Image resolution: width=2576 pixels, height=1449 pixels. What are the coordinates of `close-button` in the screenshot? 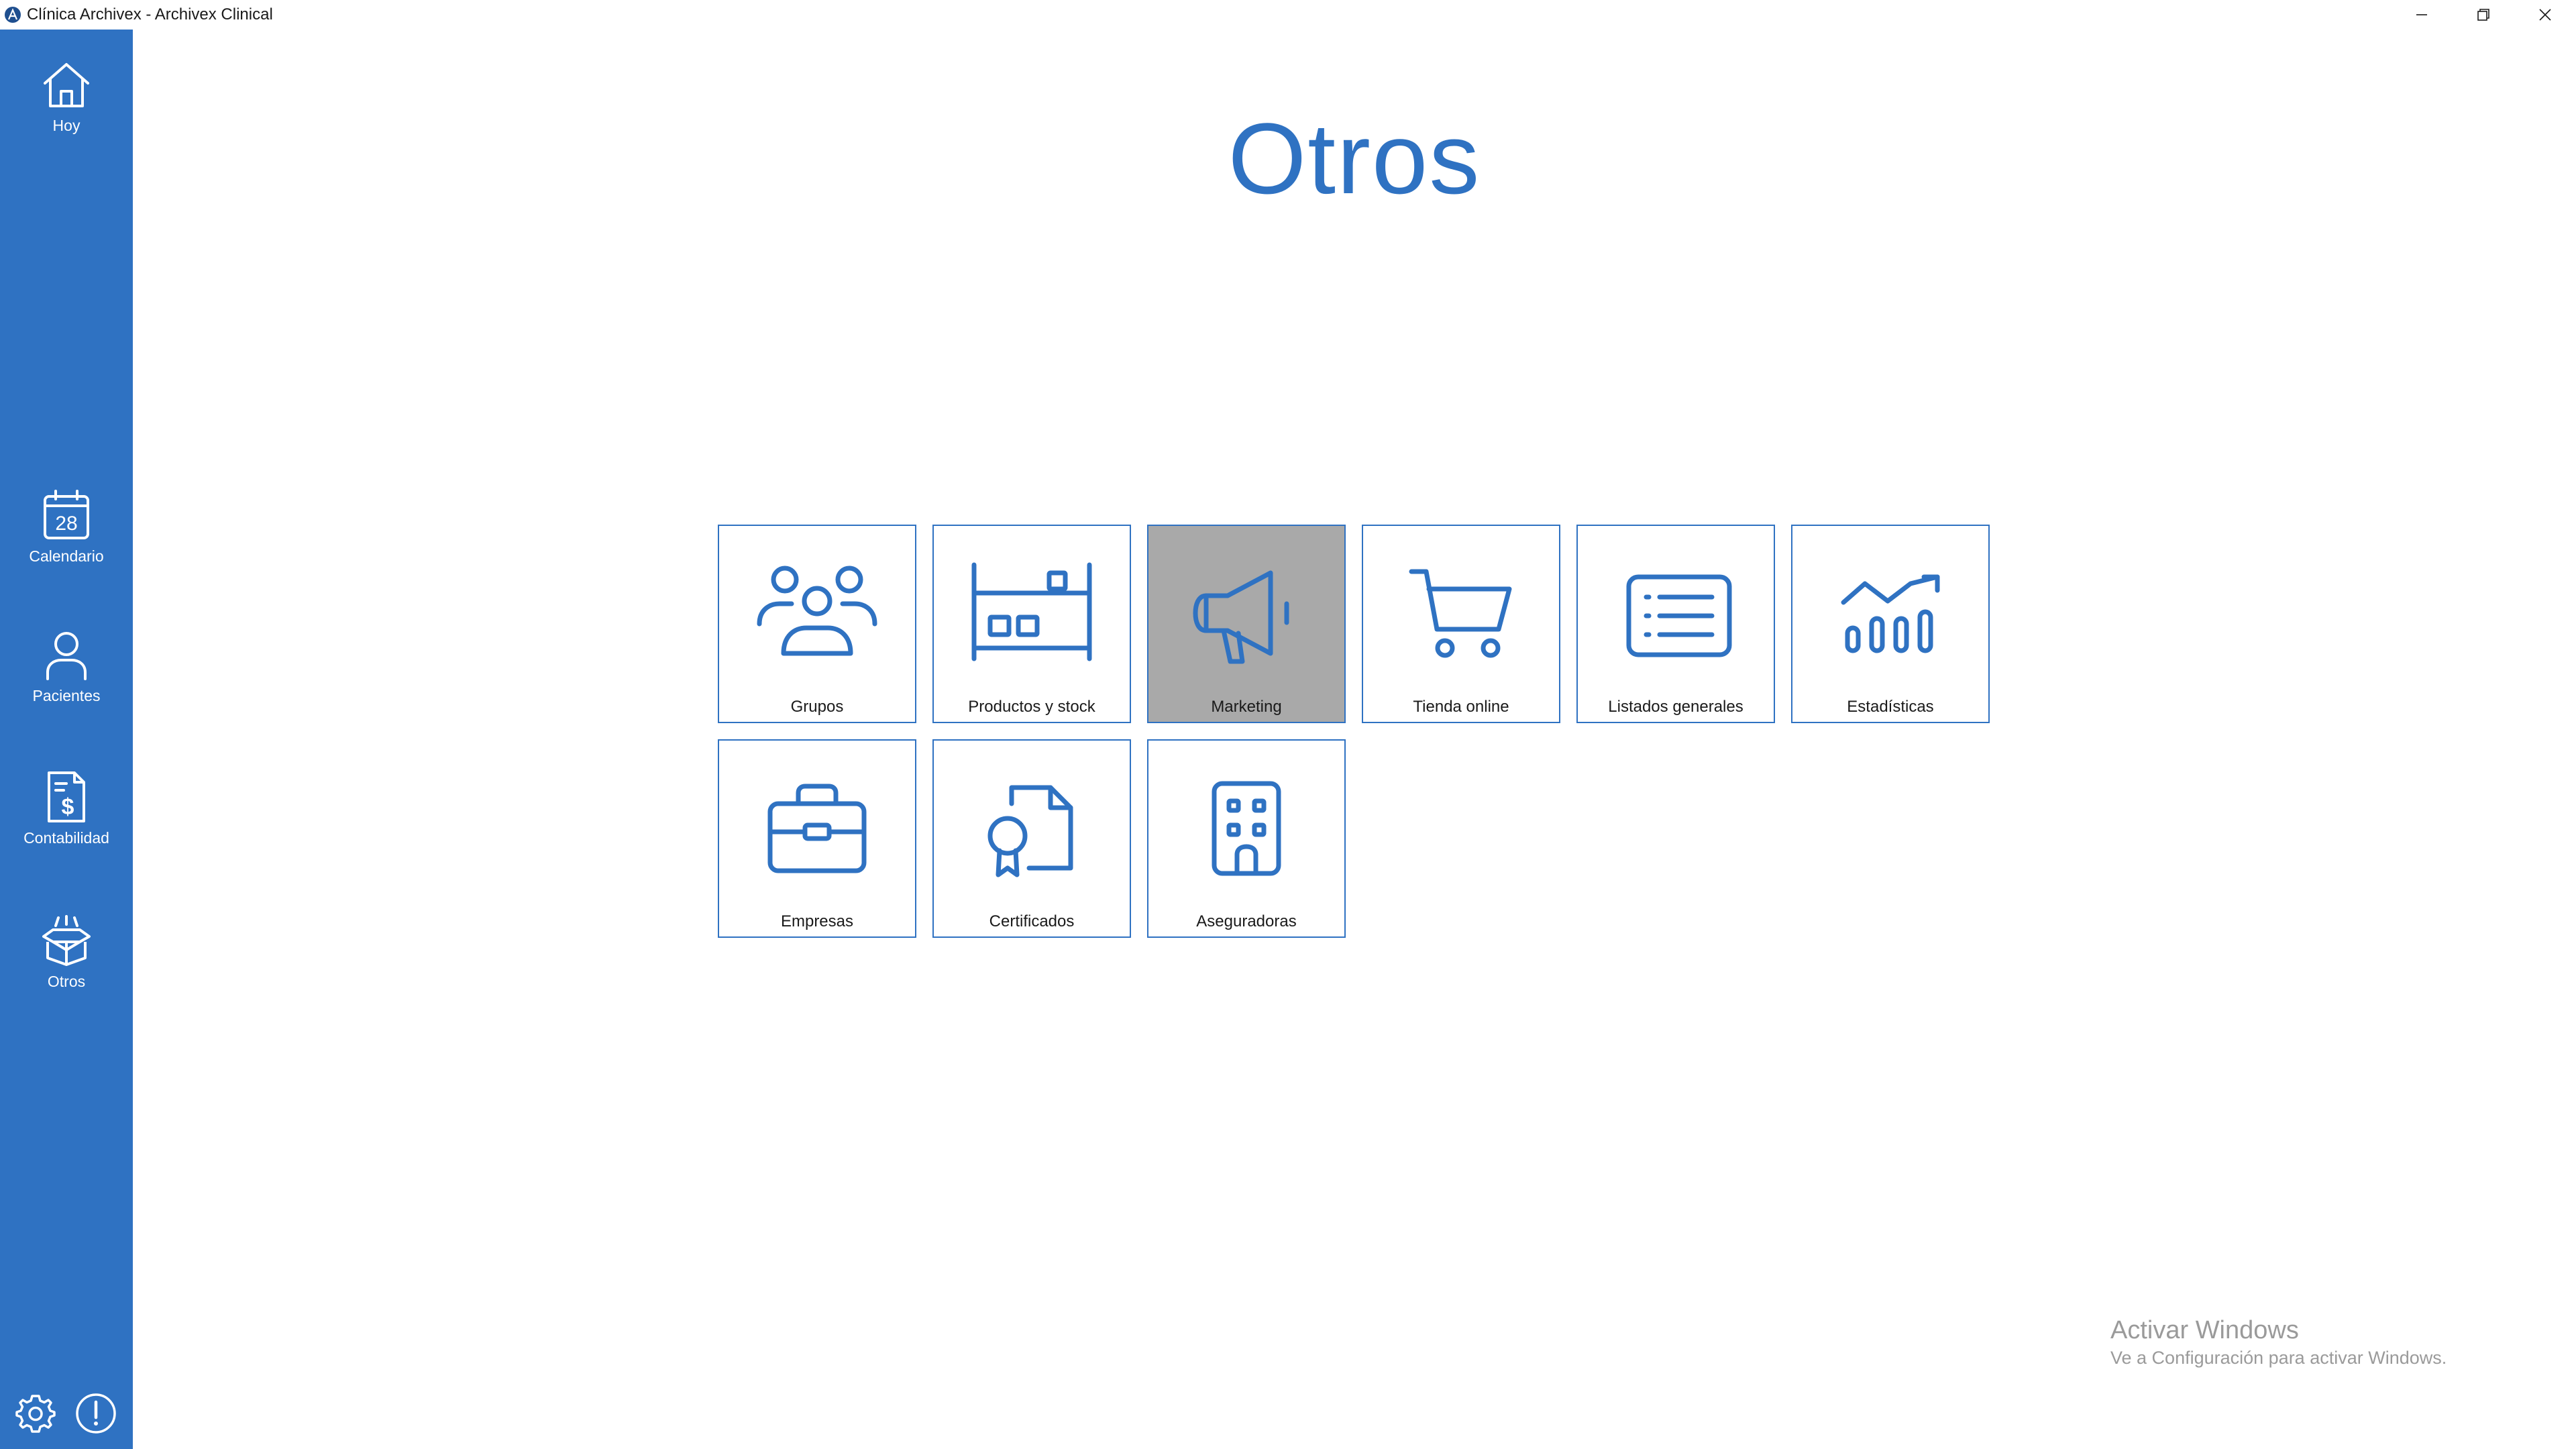 It's located at (2545, 15).